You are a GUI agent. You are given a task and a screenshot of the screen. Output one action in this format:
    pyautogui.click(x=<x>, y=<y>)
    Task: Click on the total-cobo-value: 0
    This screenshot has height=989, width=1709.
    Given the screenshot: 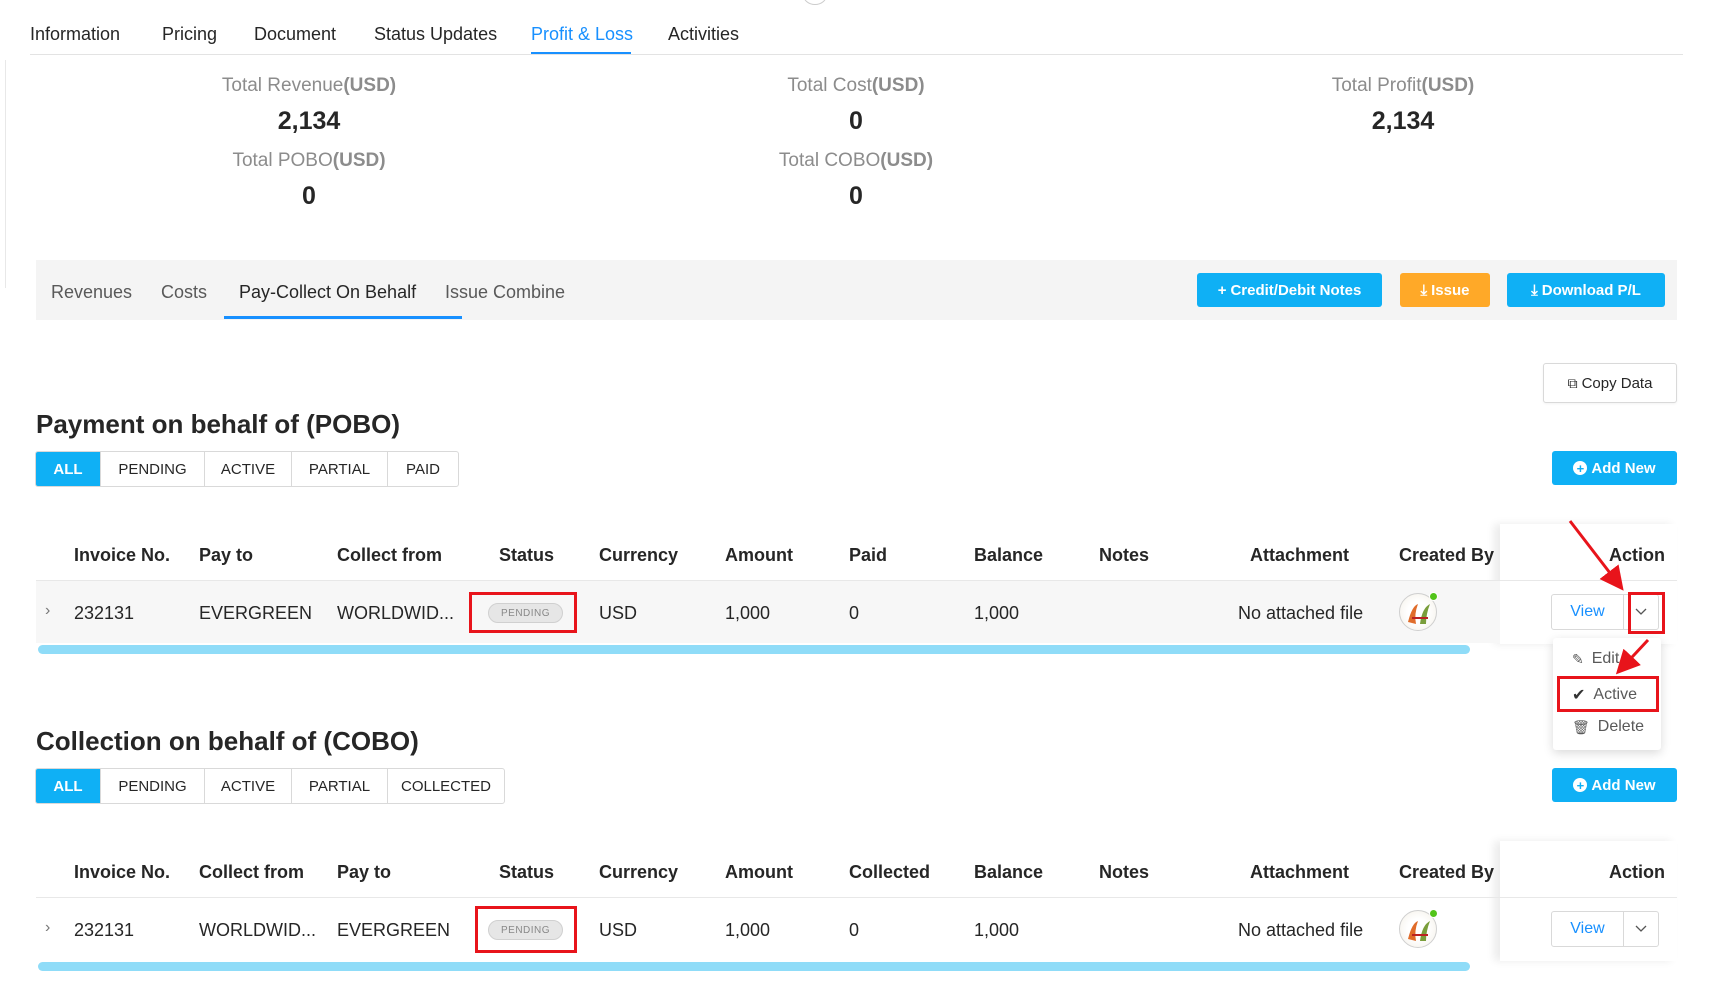 What is the action you would take?
    pyautogui.click(x=856, y=196)
    